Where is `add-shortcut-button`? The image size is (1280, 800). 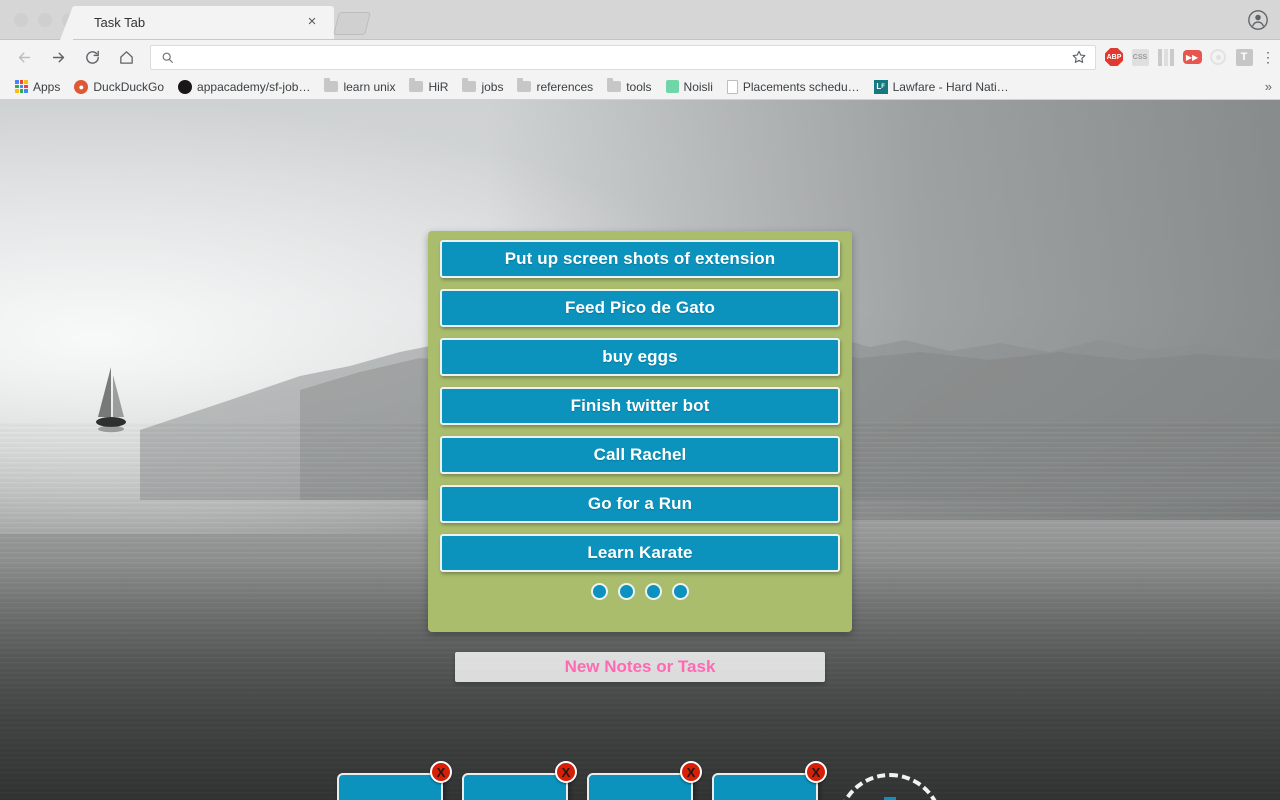 add-shortcut-button is located at coordinates (890, 786).